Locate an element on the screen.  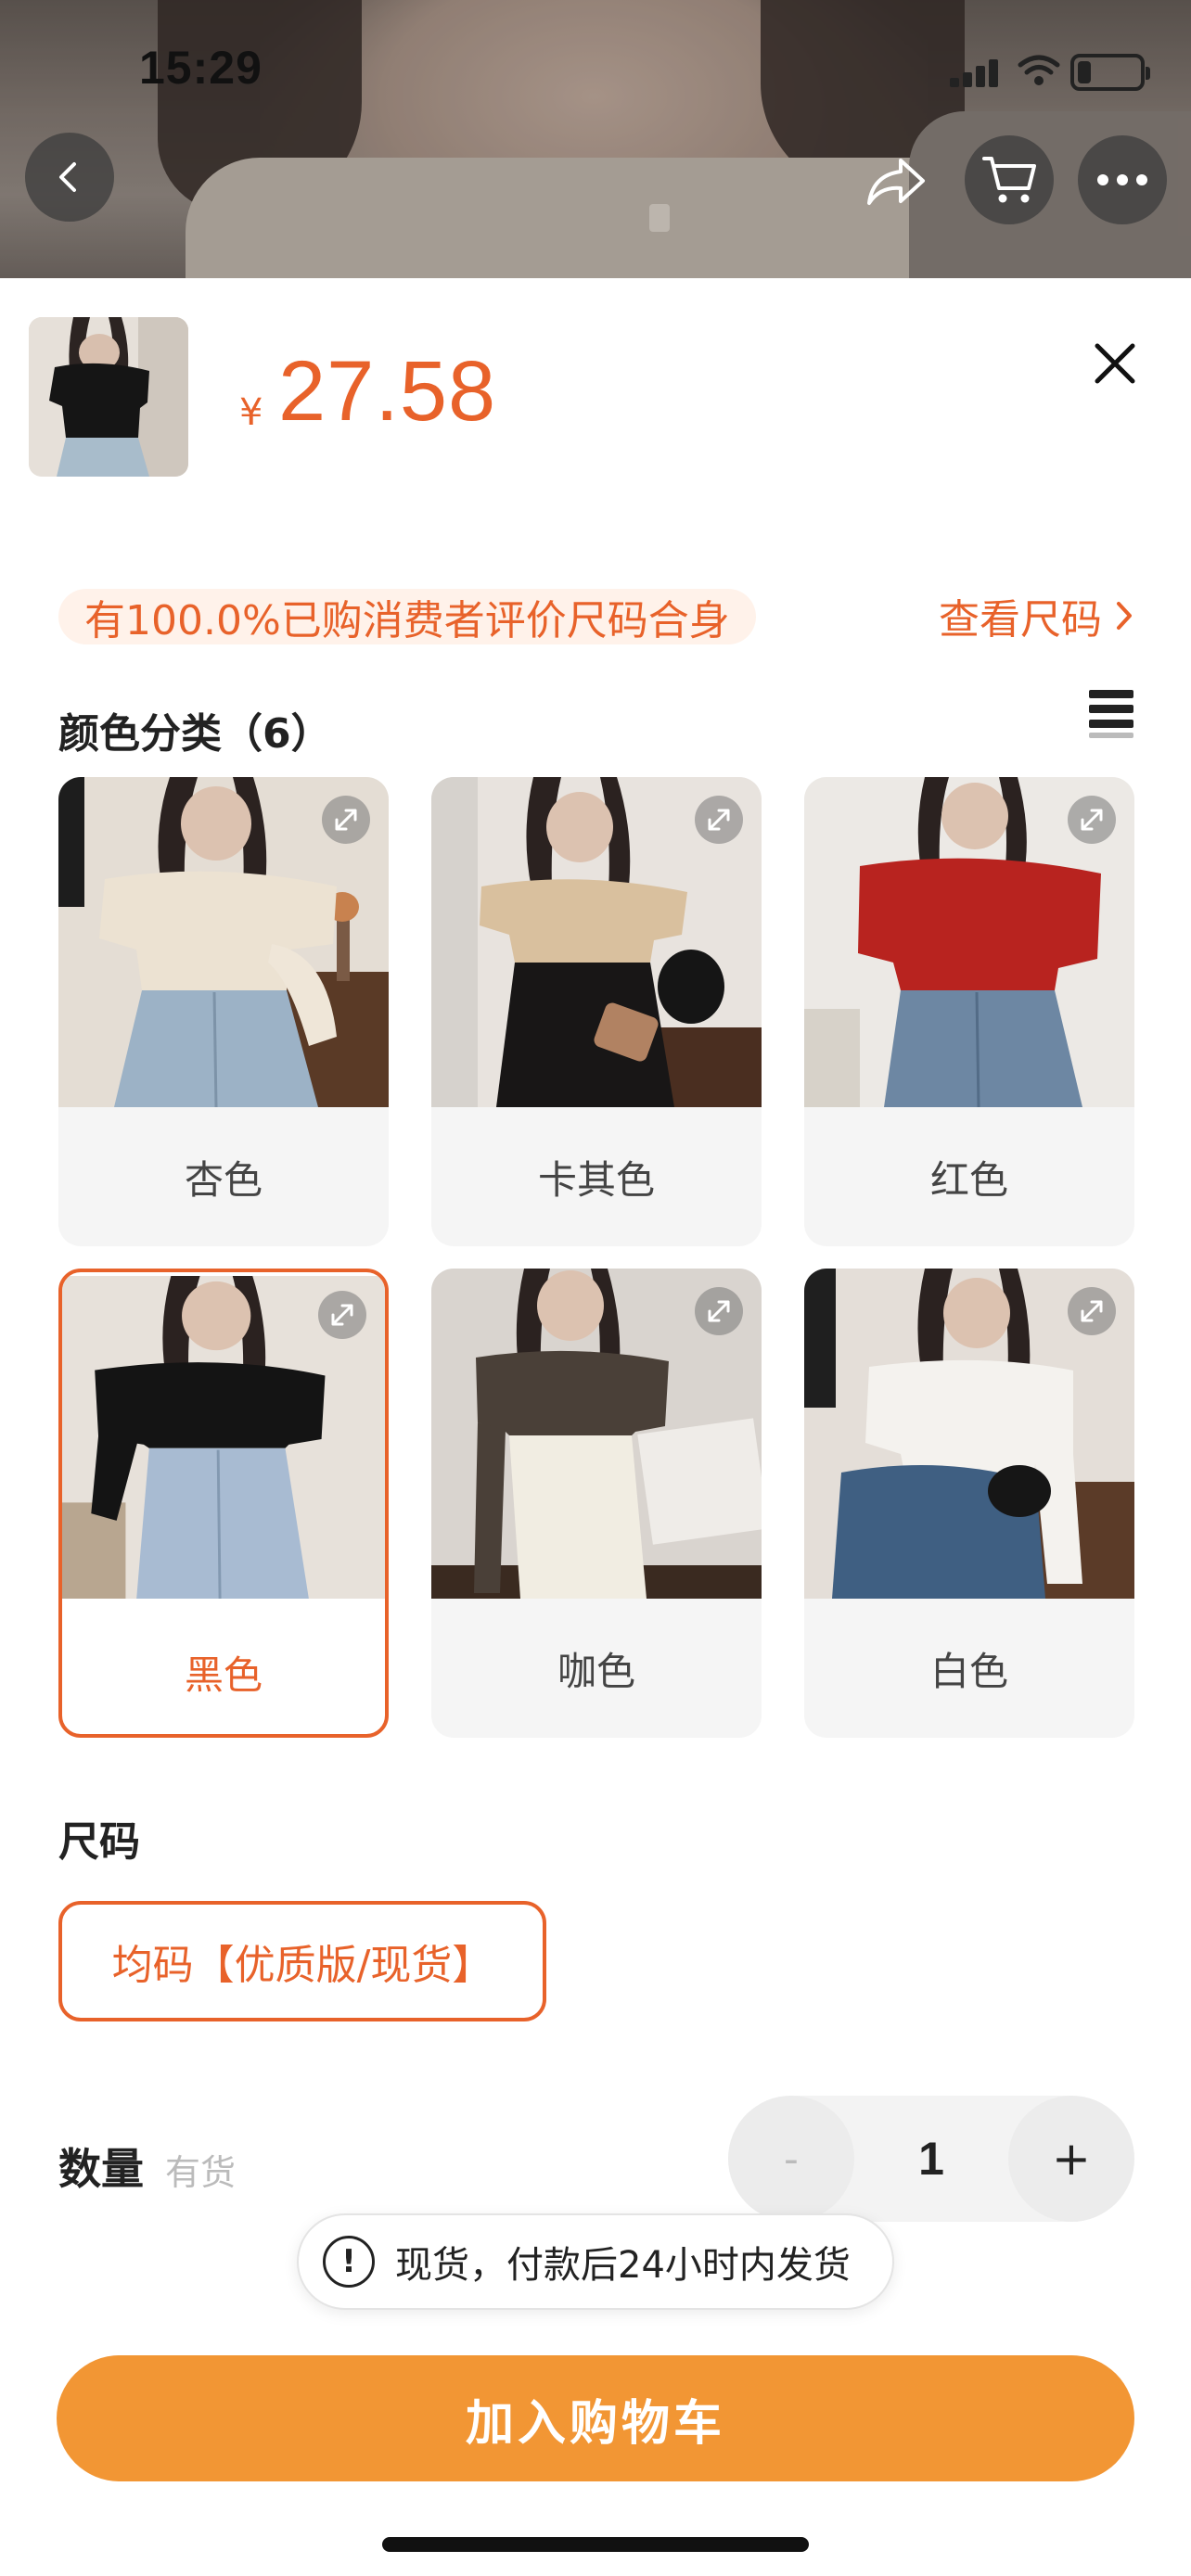
color-section-title: 颜色分类（6） is located at coordinates (195, 734).